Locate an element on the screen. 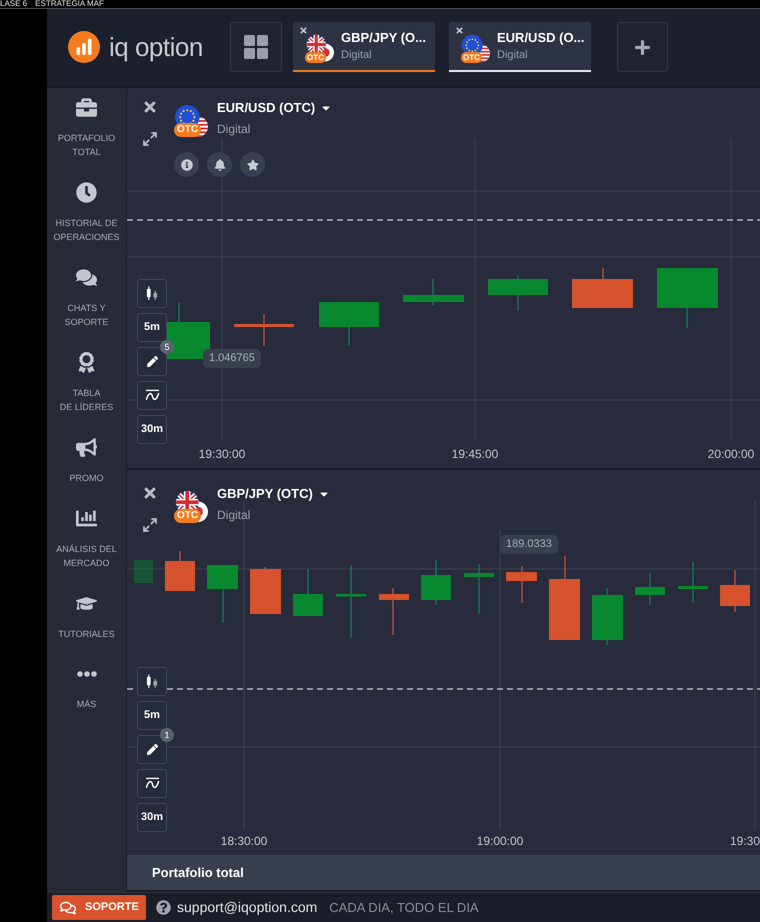  star-icon is located at coordinates (252, 164).